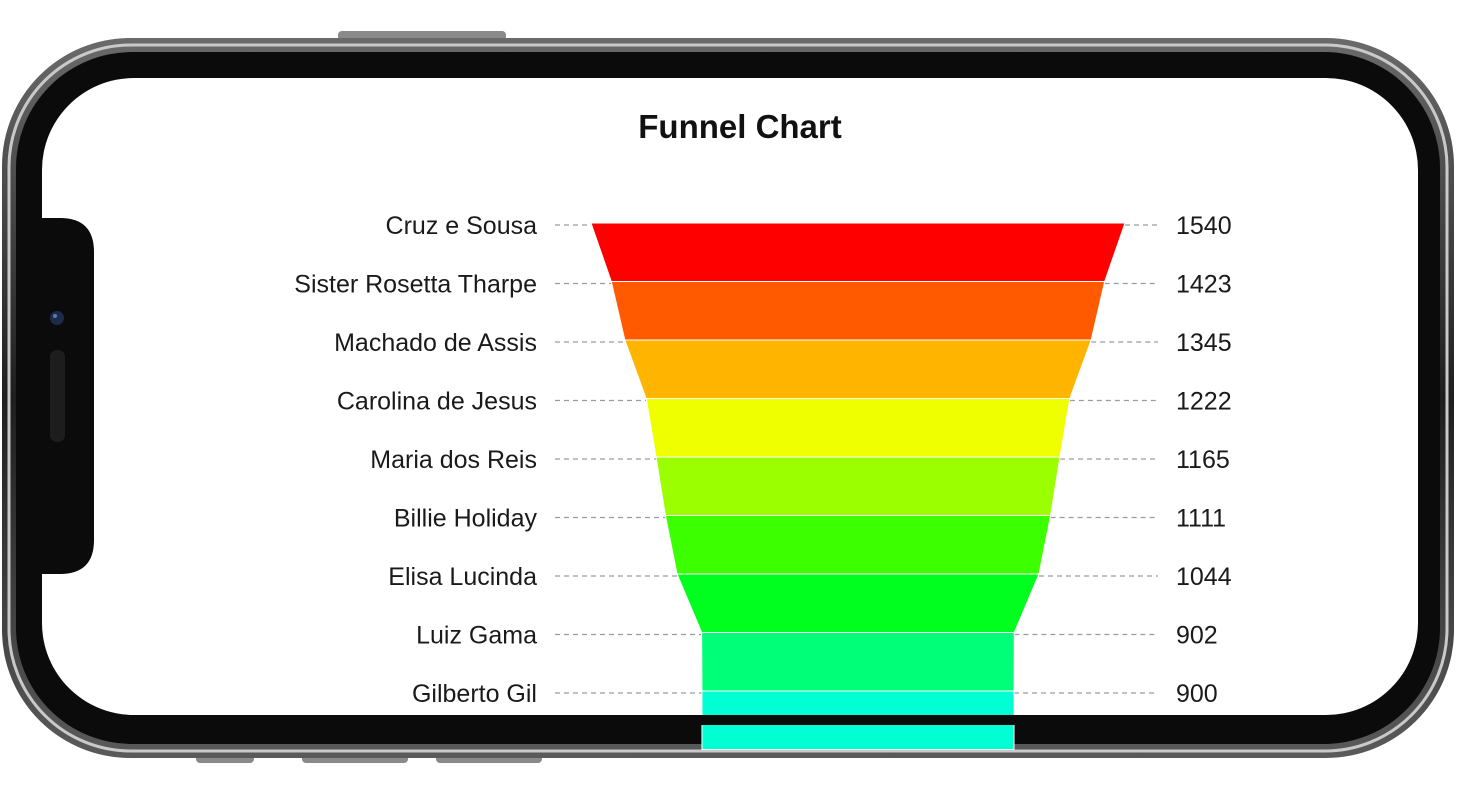 This screenshot has height=799, width=1480. What do you see at coordinates (474, 694) in the screenshot?
I see `category-label: Gilberto Gil` at bounding box center [474, 694].